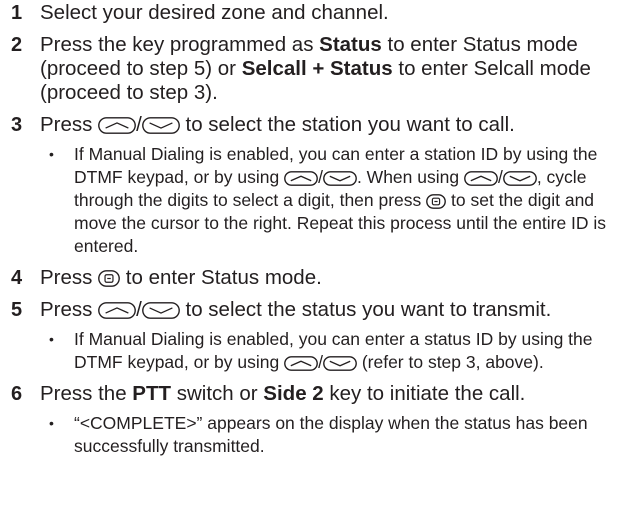 This screenshot has width=642, height=527. What do you see at coordinates (17, 278) in the screenshot?
I see `step-number: 4` at bounding box center [17, 278].